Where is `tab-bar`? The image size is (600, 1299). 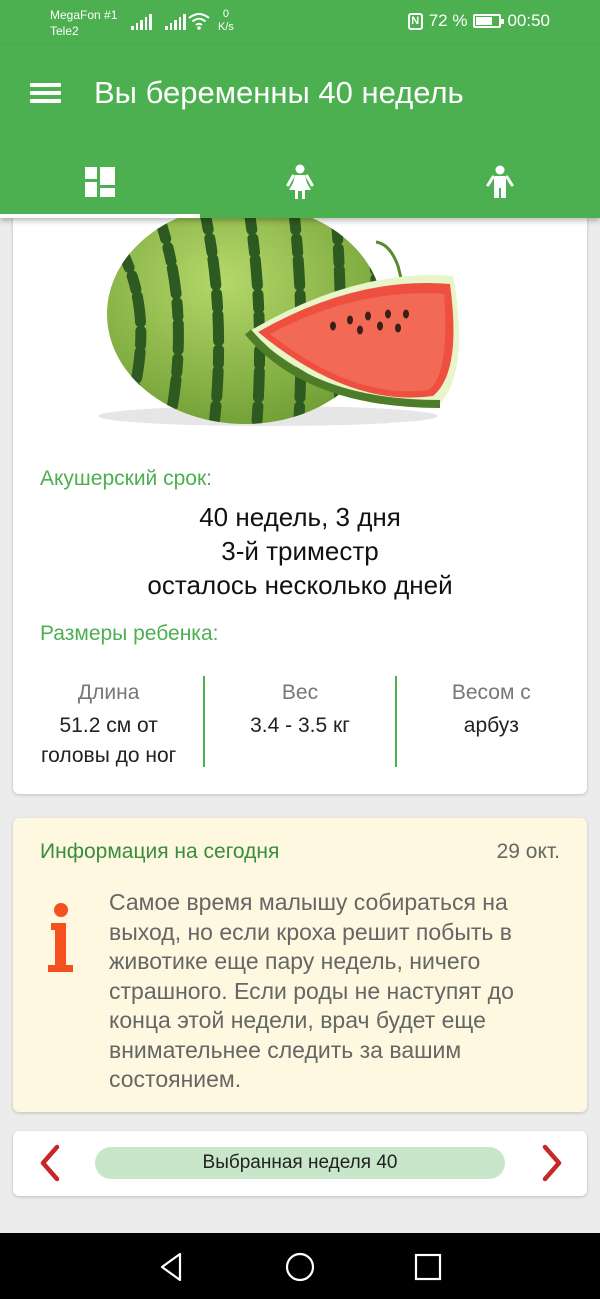
tab-bar is located at coordinates (300, 181).